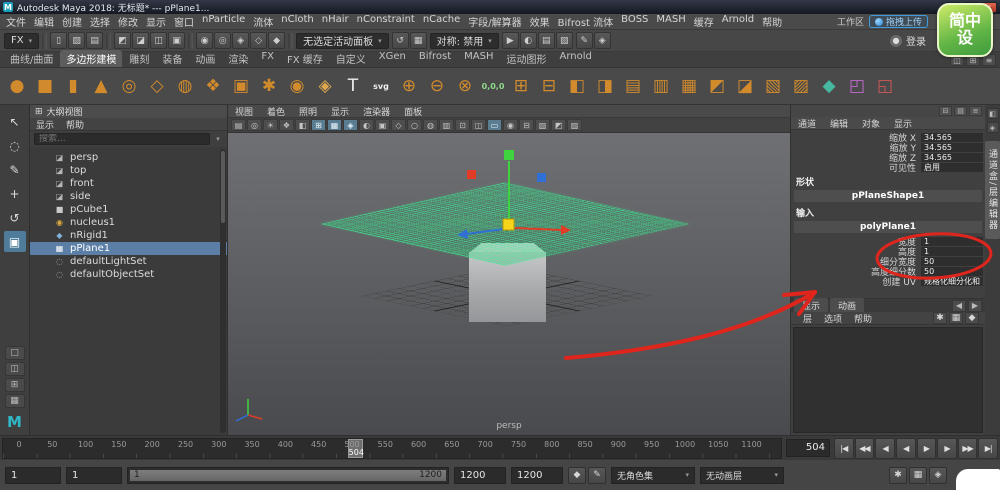 Image resolution: width=1000 pixels, height=490 pixels. I want to click on range-slider-track: 1 1200, so click(288, 475).